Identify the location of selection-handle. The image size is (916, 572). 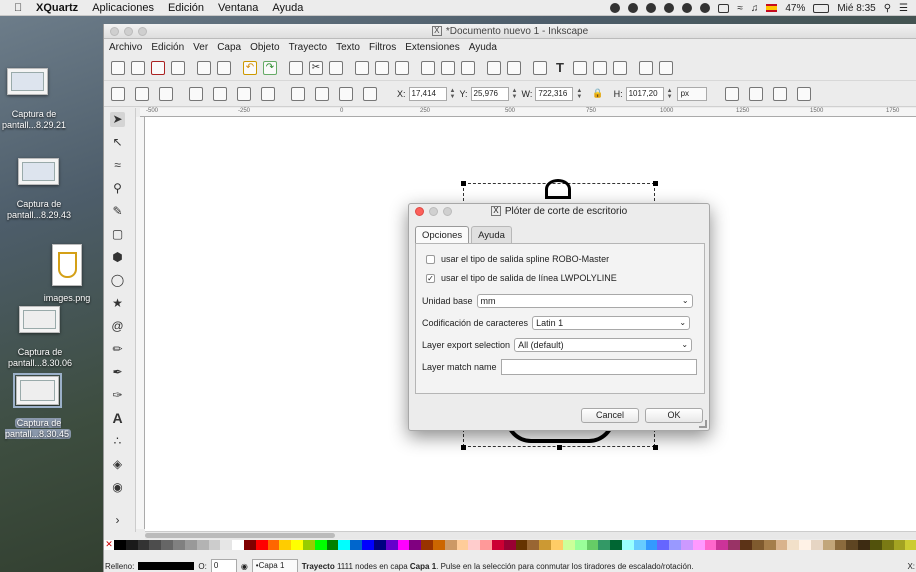
(463, 447).